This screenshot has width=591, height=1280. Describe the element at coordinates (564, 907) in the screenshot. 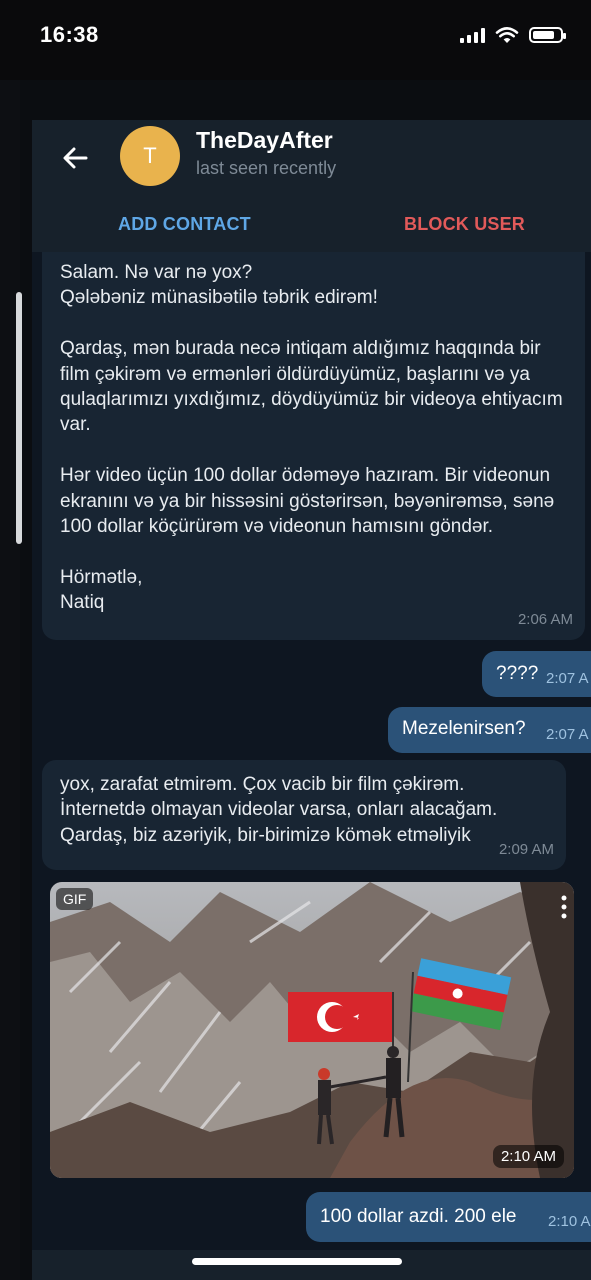

I see `more-options-icon` at that location.